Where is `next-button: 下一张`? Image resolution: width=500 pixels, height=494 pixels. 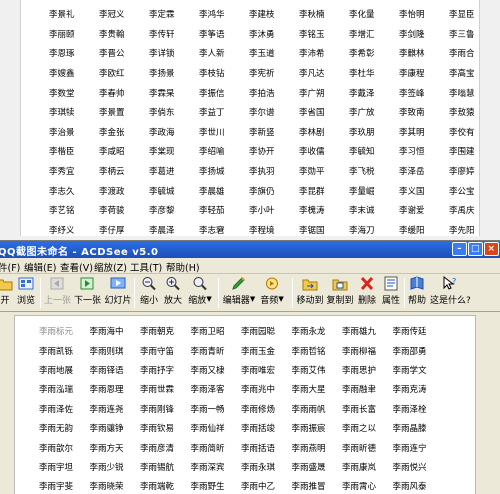 next-button: 下一张 is located at coordinates (87, 293).